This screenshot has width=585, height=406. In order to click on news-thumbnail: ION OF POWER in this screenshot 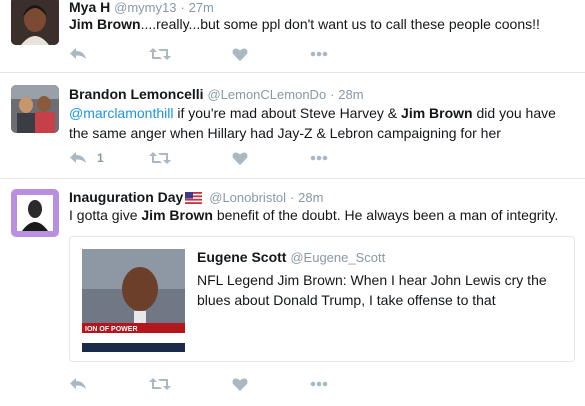, I will do `click(133, 300)`.